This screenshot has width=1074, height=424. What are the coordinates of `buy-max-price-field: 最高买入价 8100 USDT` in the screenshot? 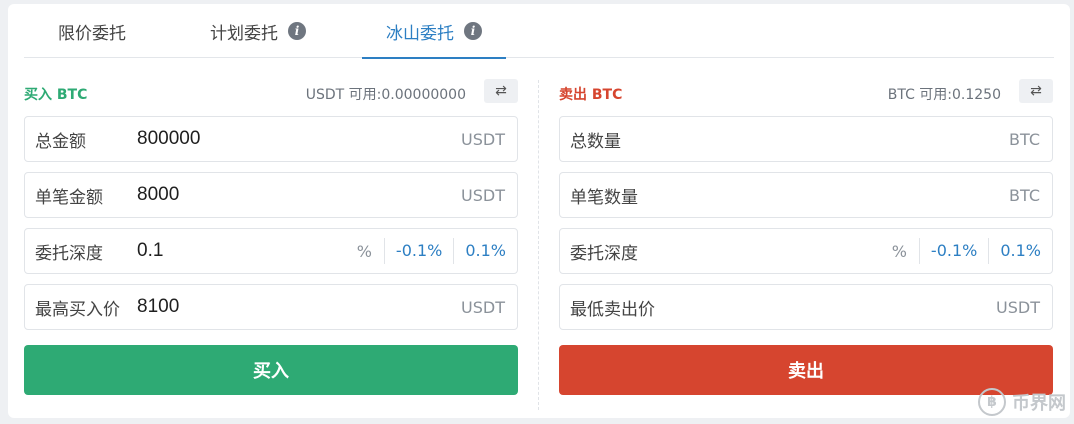 It's located at (271, 307).